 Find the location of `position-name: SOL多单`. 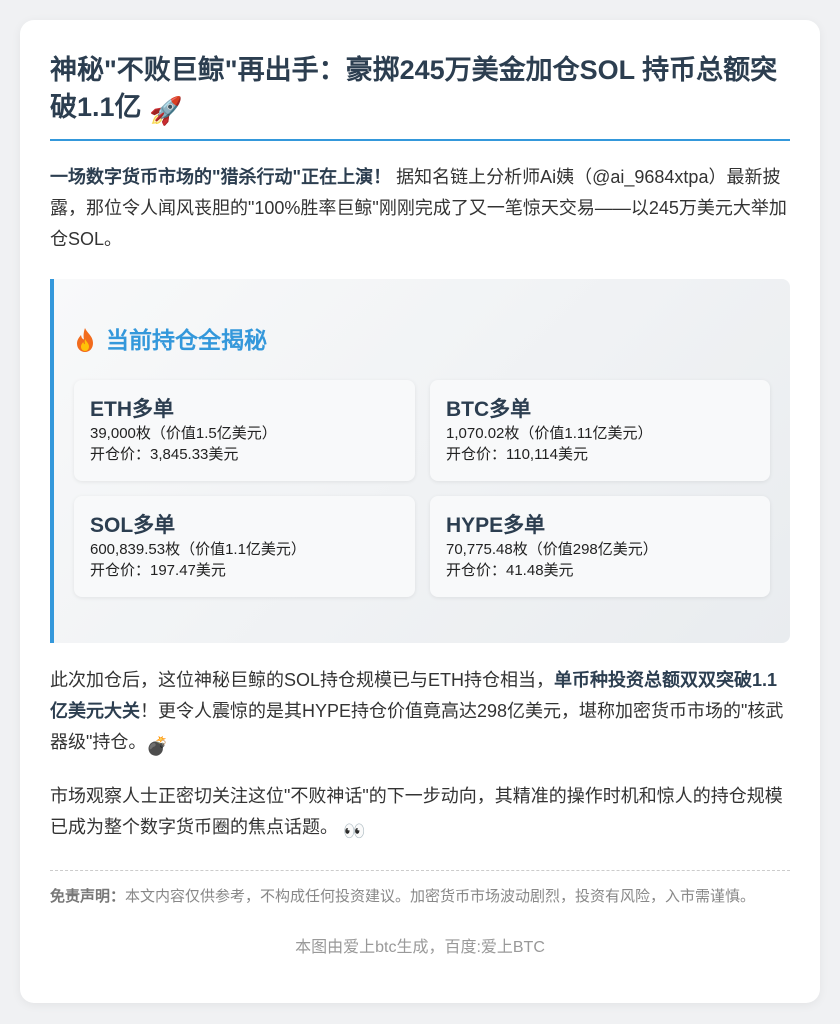

position-name: SOL多单 is located at coordinates (133, 525).